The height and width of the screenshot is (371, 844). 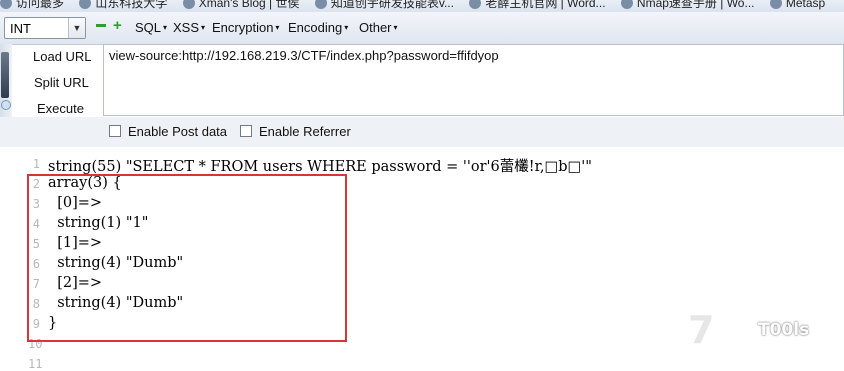 I want to click on bookmark-label: Metasp, so click(x=805, y=5).